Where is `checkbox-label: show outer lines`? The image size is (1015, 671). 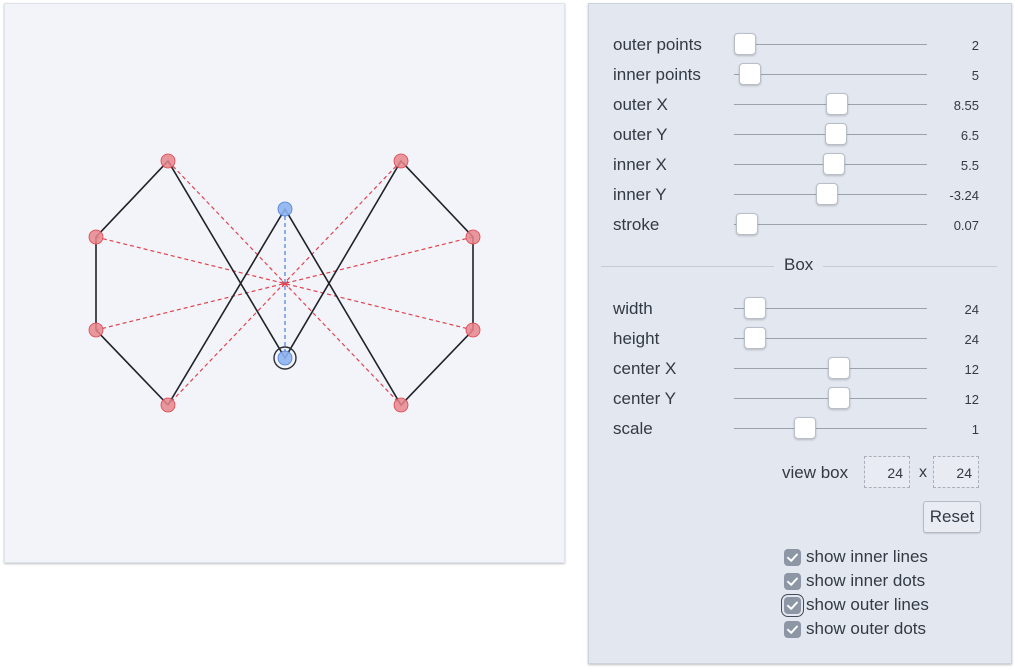
checkbox-label: show outer lines is located at coordinates (867, 604).